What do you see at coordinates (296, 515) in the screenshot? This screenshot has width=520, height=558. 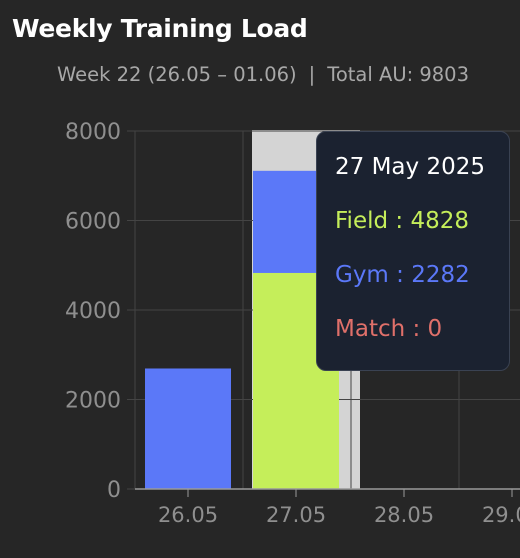 I see `x-tick-label: 27.05` at bounding box center [296, 515].